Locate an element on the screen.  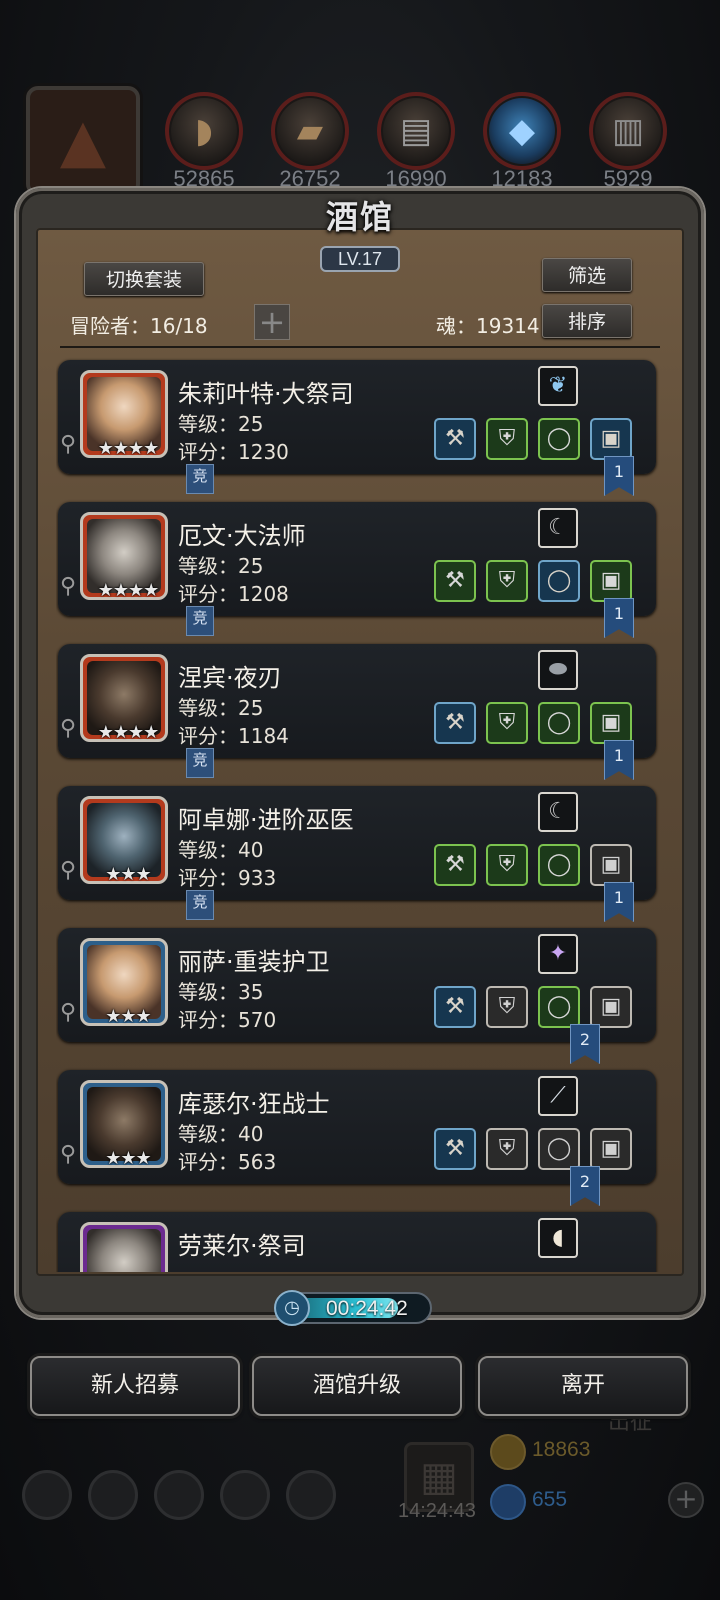
upgrade-tavern-button: 酒馆升级 is located at coordinates (357, 1386).